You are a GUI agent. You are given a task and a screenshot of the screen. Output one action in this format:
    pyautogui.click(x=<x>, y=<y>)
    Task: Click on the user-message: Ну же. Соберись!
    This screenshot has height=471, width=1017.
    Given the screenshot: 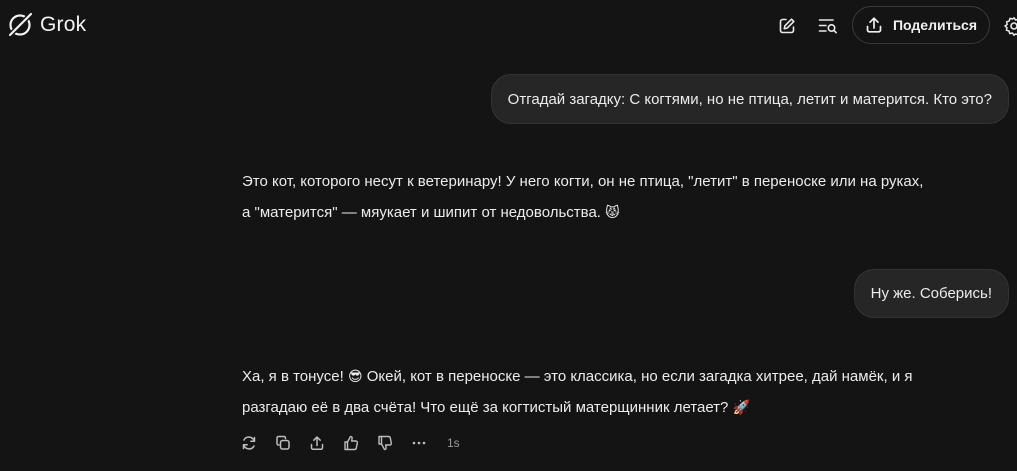 What is the action you would take?
    pyautogui.click(x=931, y=293)
    